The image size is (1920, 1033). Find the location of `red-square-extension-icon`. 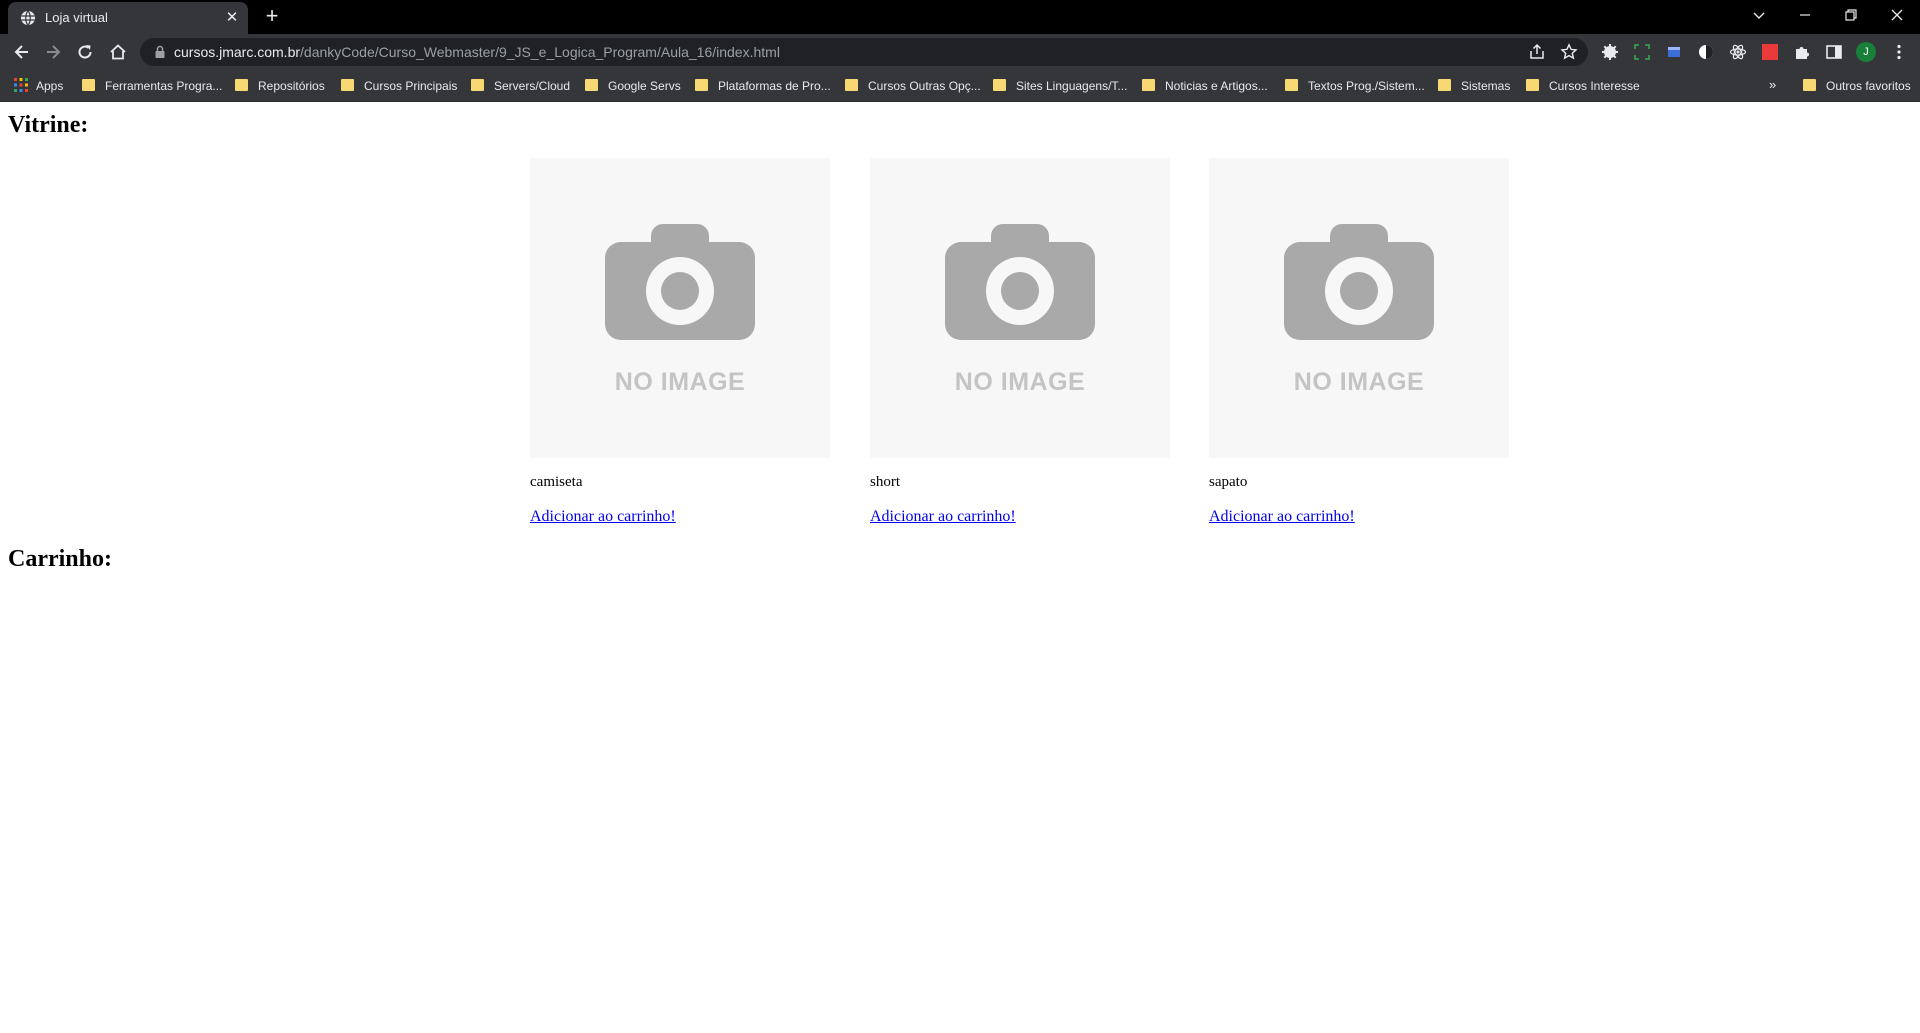

red-square-extension-icon is located at coordinates (1770, 52).